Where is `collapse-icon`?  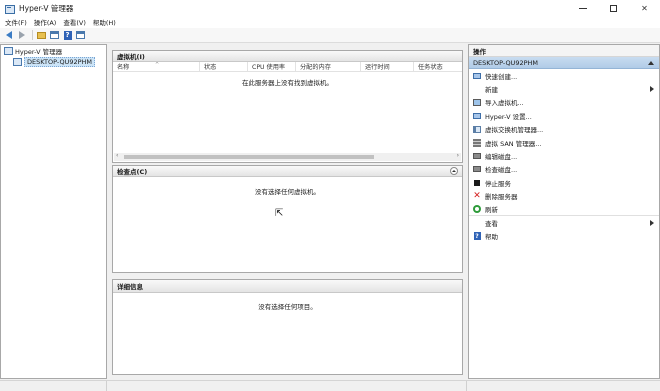 collapse-icon is located at coordinates (454, 171).